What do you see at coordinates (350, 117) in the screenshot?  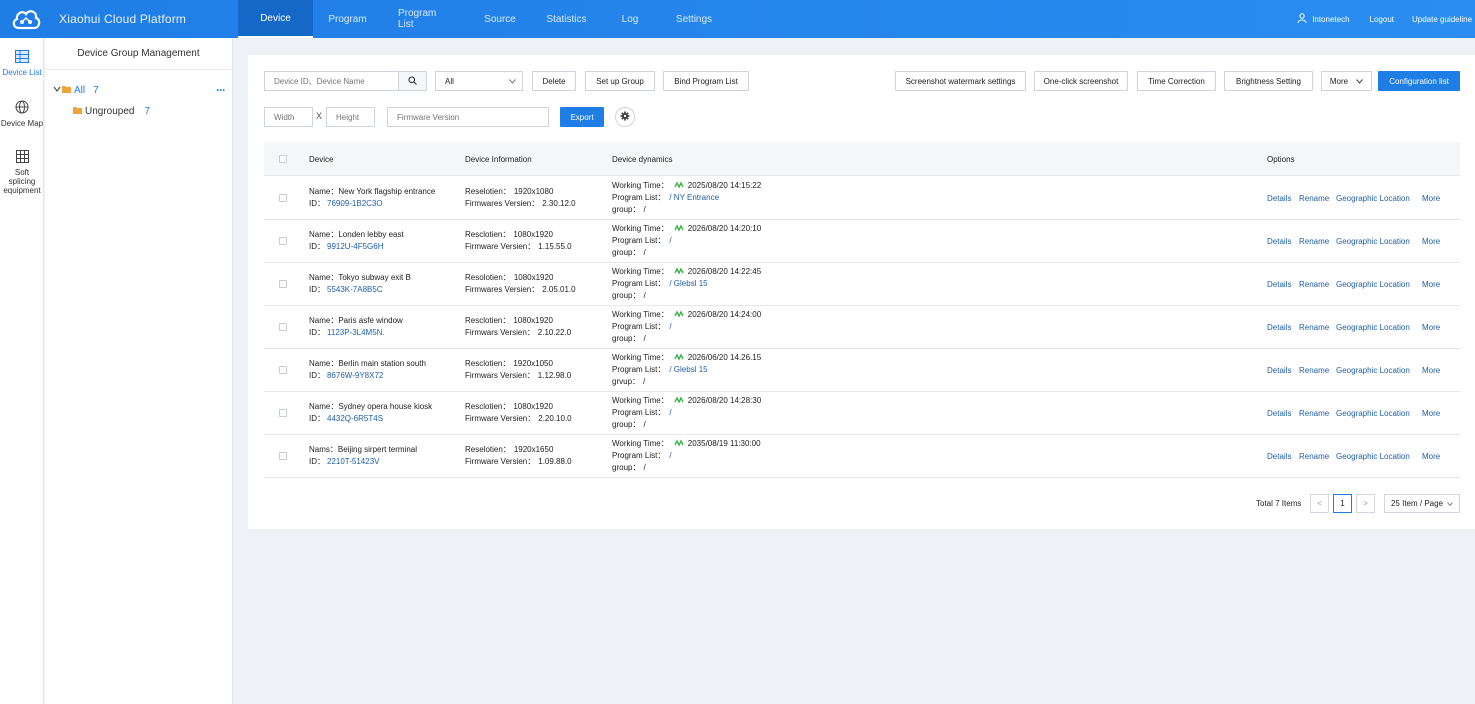 I see `height-input` at bounding box center [350, 117].